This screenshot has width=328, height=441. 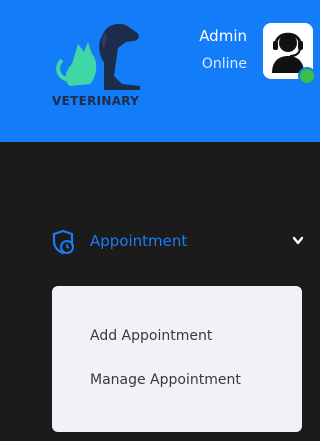 I want to click on submenu-item-manage-appointment: Manage Appointment, so click(x=165, y=380).